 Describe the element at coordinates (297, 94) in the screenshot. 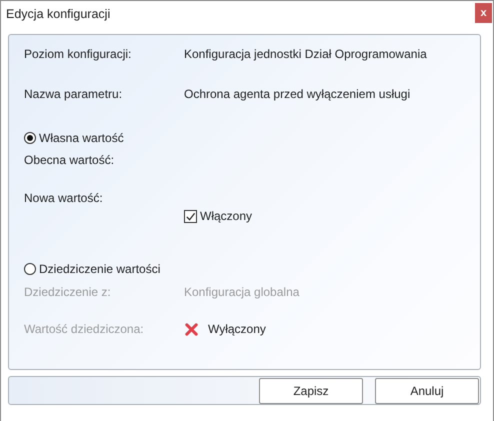

I see `field-value: Ochrona agenta przed wyłączeniem usługi` at that location.